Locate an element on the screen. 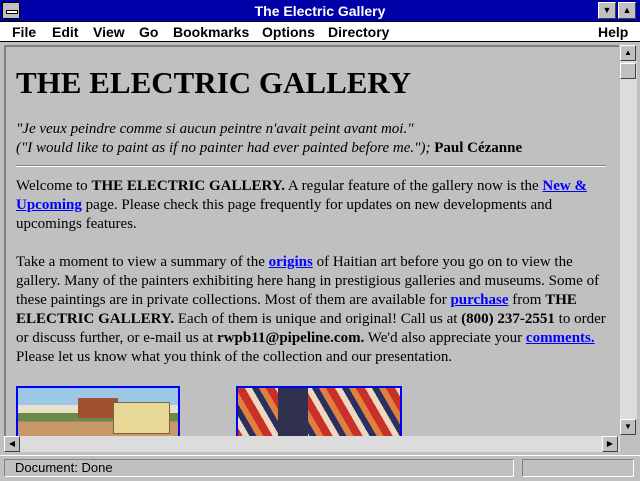  origins-link: origins is located at coordinates (291, 262).